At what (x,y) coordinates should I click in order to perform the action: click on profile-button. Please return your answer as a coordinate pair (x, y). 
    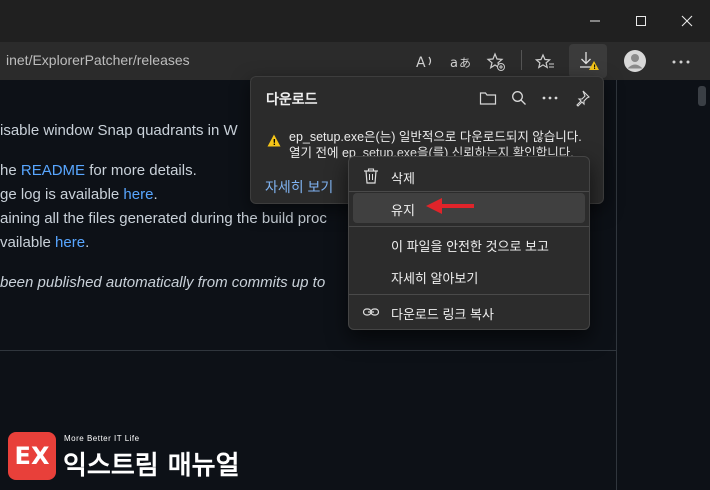
    Looking at the image, I should click on (635, 61).